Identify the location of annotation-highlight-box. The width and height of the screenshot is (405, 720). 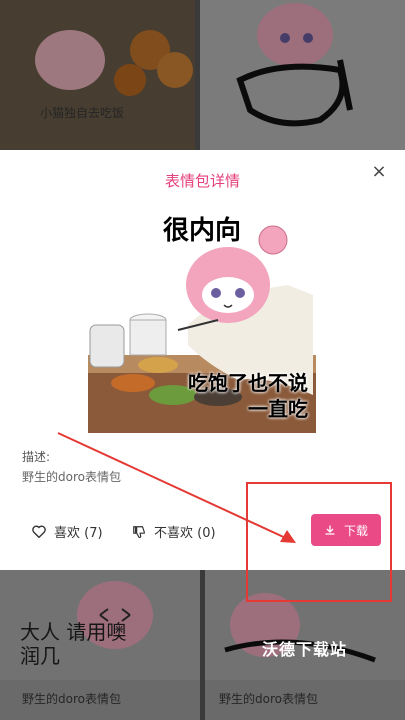
(319, 542).